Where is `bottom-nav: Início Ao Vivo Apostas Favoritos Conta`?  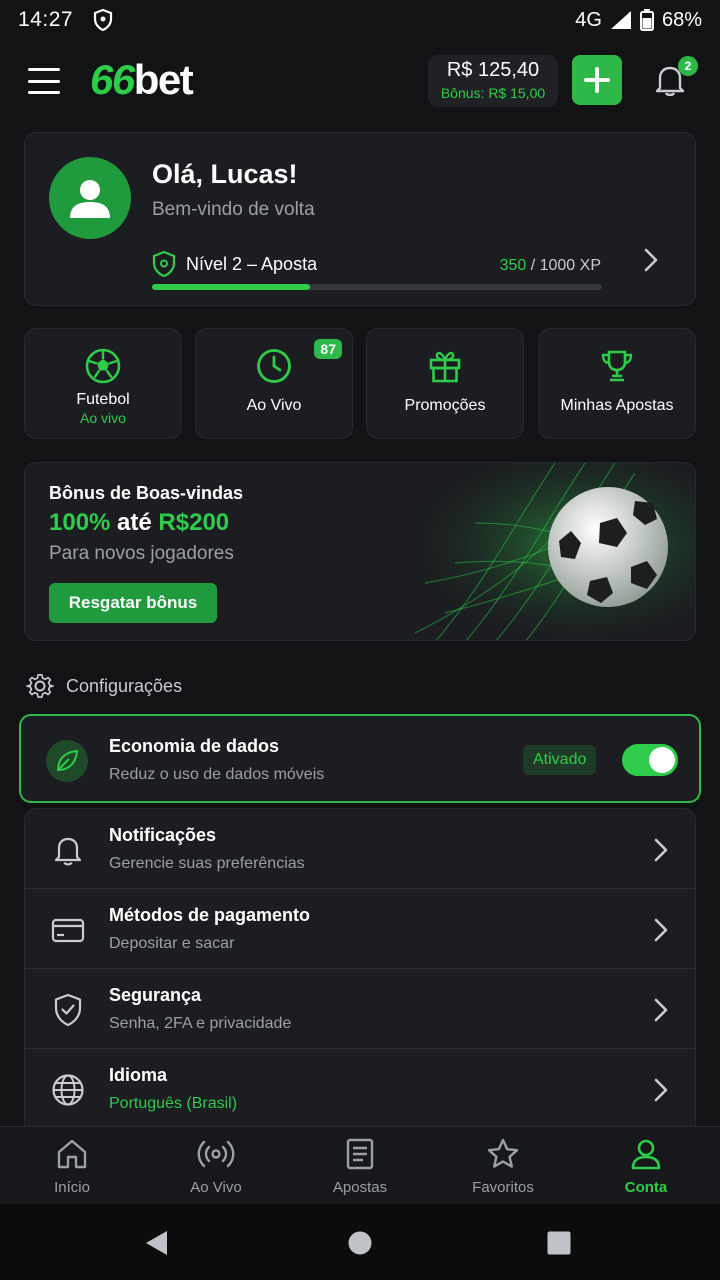 bottom-nav: Início Ao Vivo Apostas Favoritos Conta is located at coordinates (360, 1165).